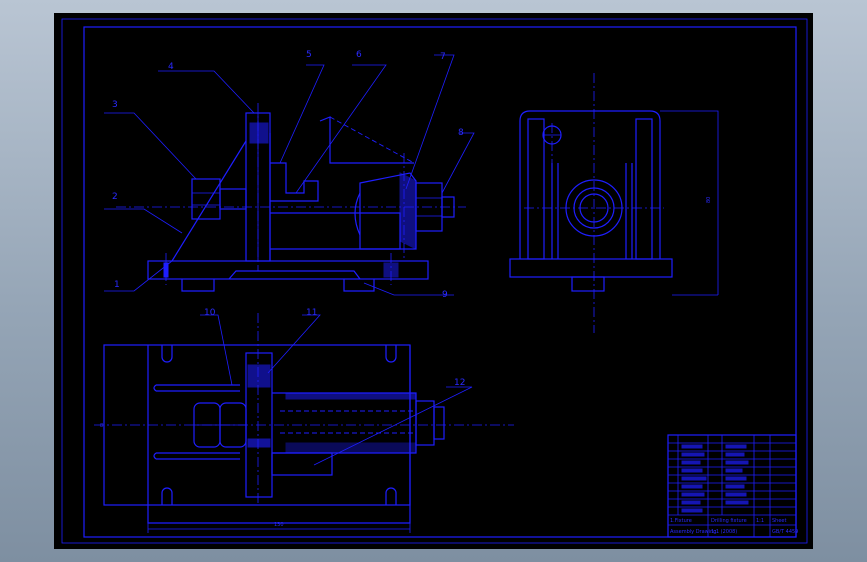  I want to click on gusset-rib, so click(209, 201).